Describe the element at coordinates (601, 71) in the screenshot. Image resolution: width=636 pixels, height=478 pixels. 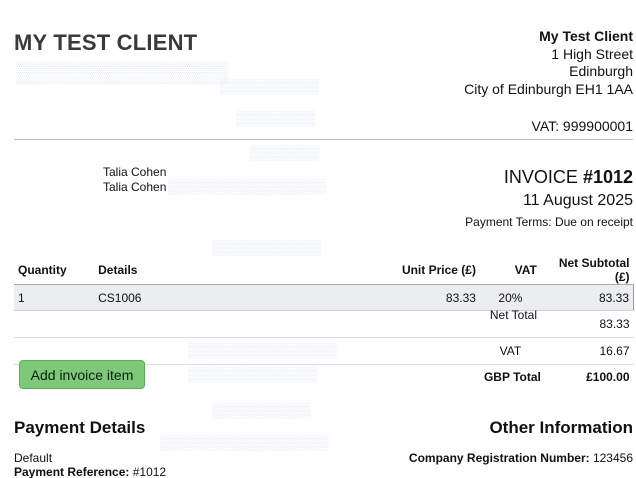
I see `company-city: Edinburgh` at that location.